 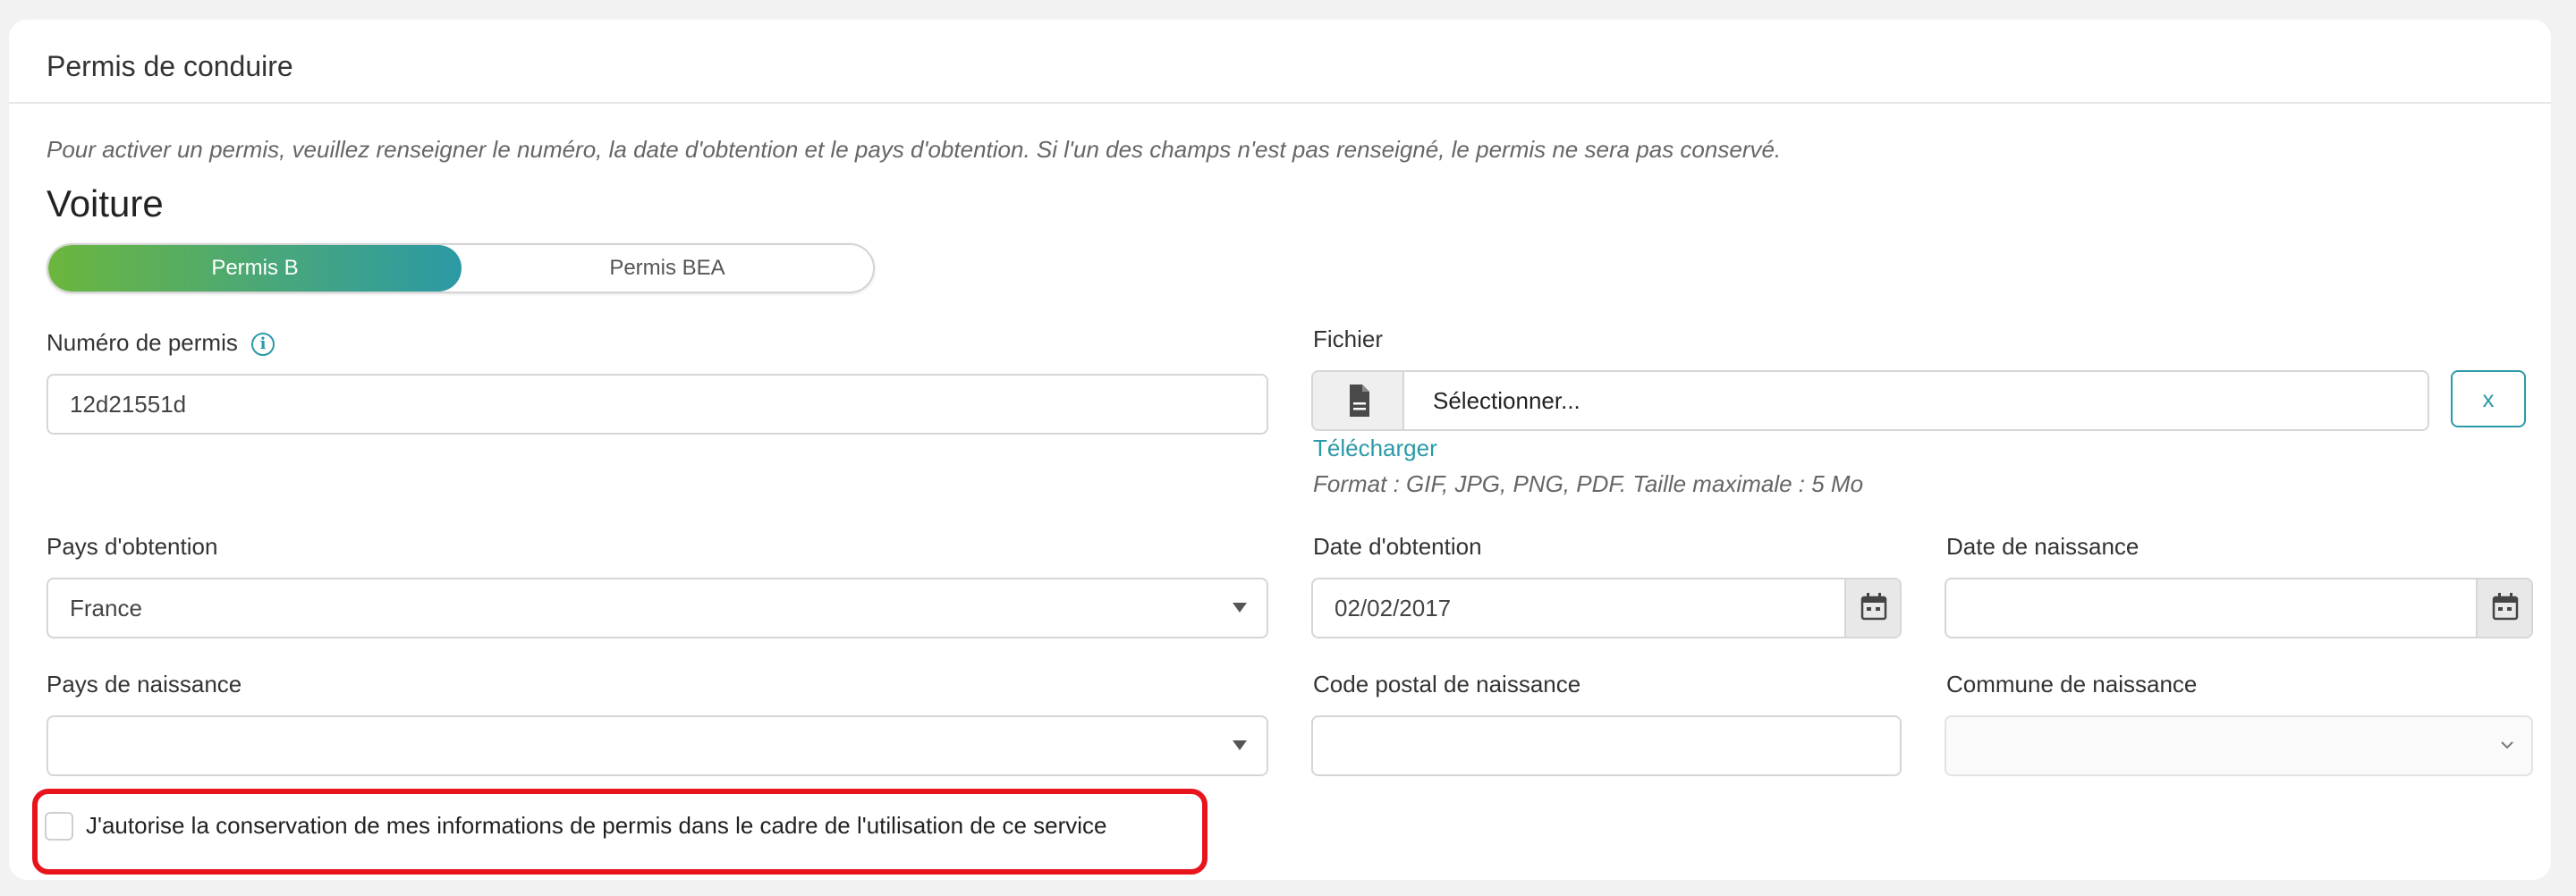 I want to click on country-obtained-value: France, so click(x=106, y=608).